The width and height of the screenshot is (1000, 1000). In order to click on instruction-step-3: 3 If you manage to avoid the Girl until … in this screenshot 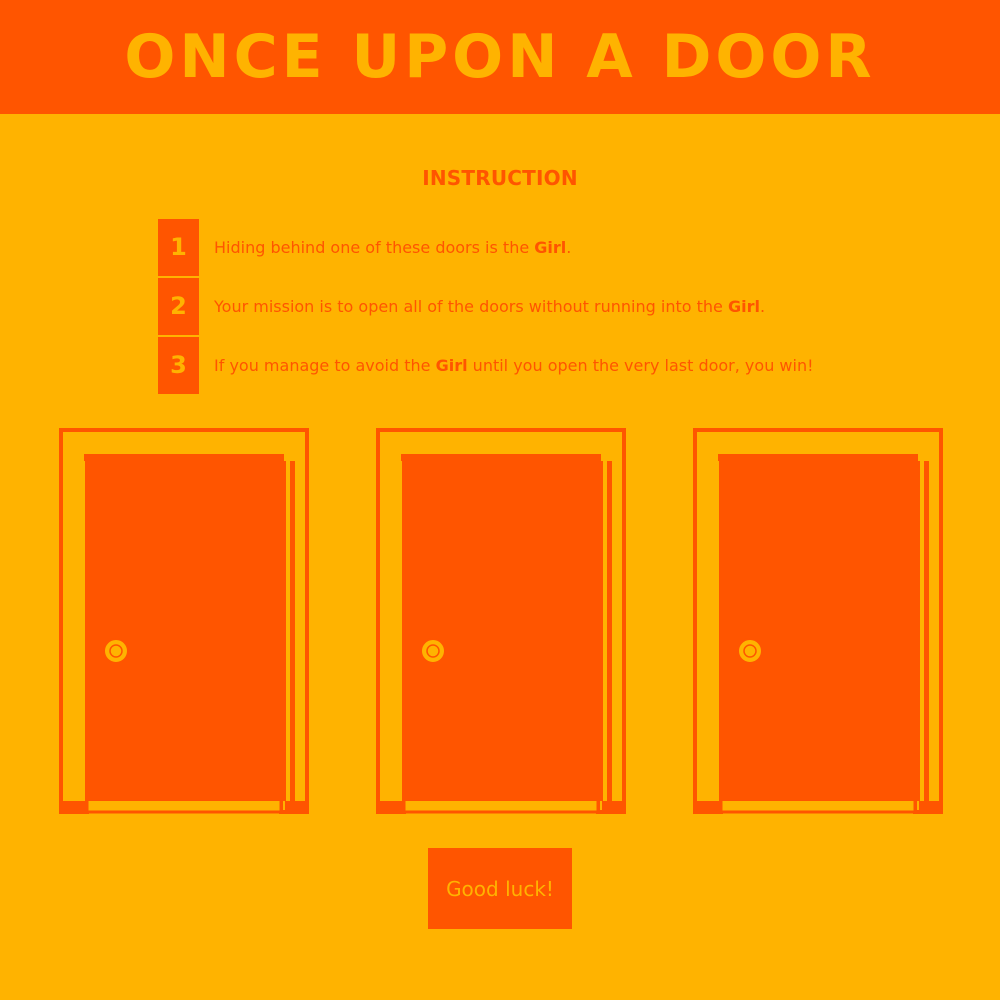, I will do `click(538, 365)`.